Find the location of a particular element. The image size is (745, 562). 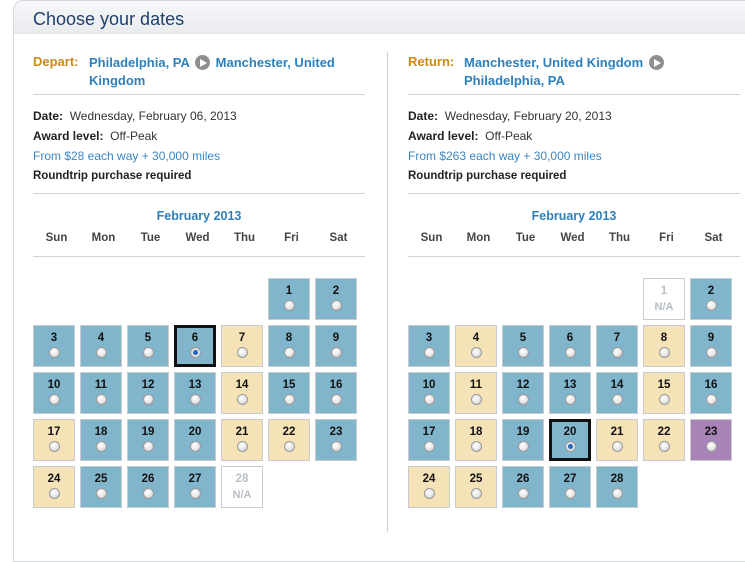

return-day-cell-27: 27 is located at coordinates (570, 487).